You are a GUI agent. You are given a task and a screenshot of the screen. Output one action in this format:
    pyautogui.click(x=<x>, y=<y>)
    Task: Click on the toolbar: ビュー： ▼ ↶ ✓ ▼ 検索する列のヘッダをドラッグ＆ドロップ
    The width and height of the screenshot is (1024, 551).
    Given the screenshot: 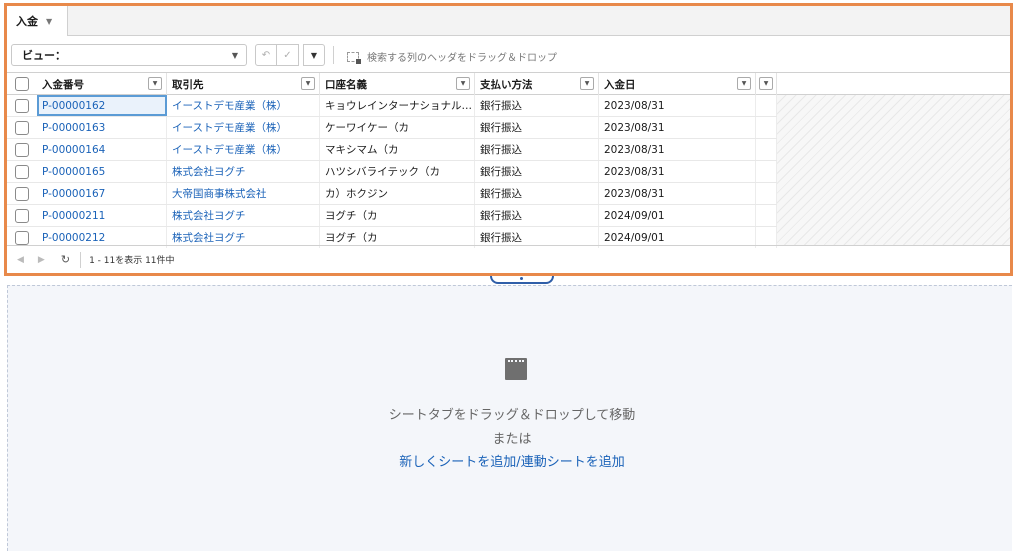 What is the action you would take?
    pyautogui.click(x=508, y=54)
    